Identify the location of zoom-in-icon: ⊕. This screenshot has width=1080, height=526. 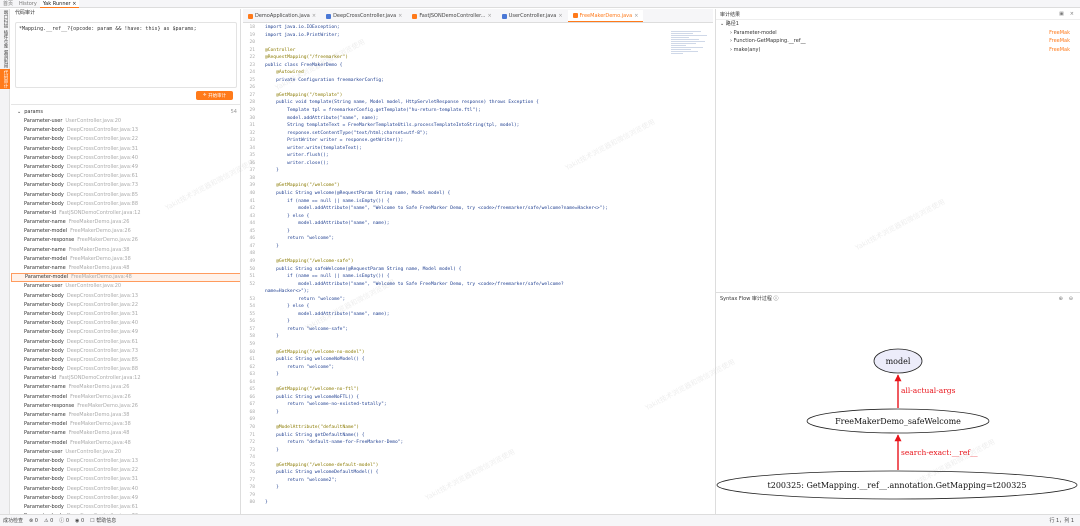
(1061, 299).